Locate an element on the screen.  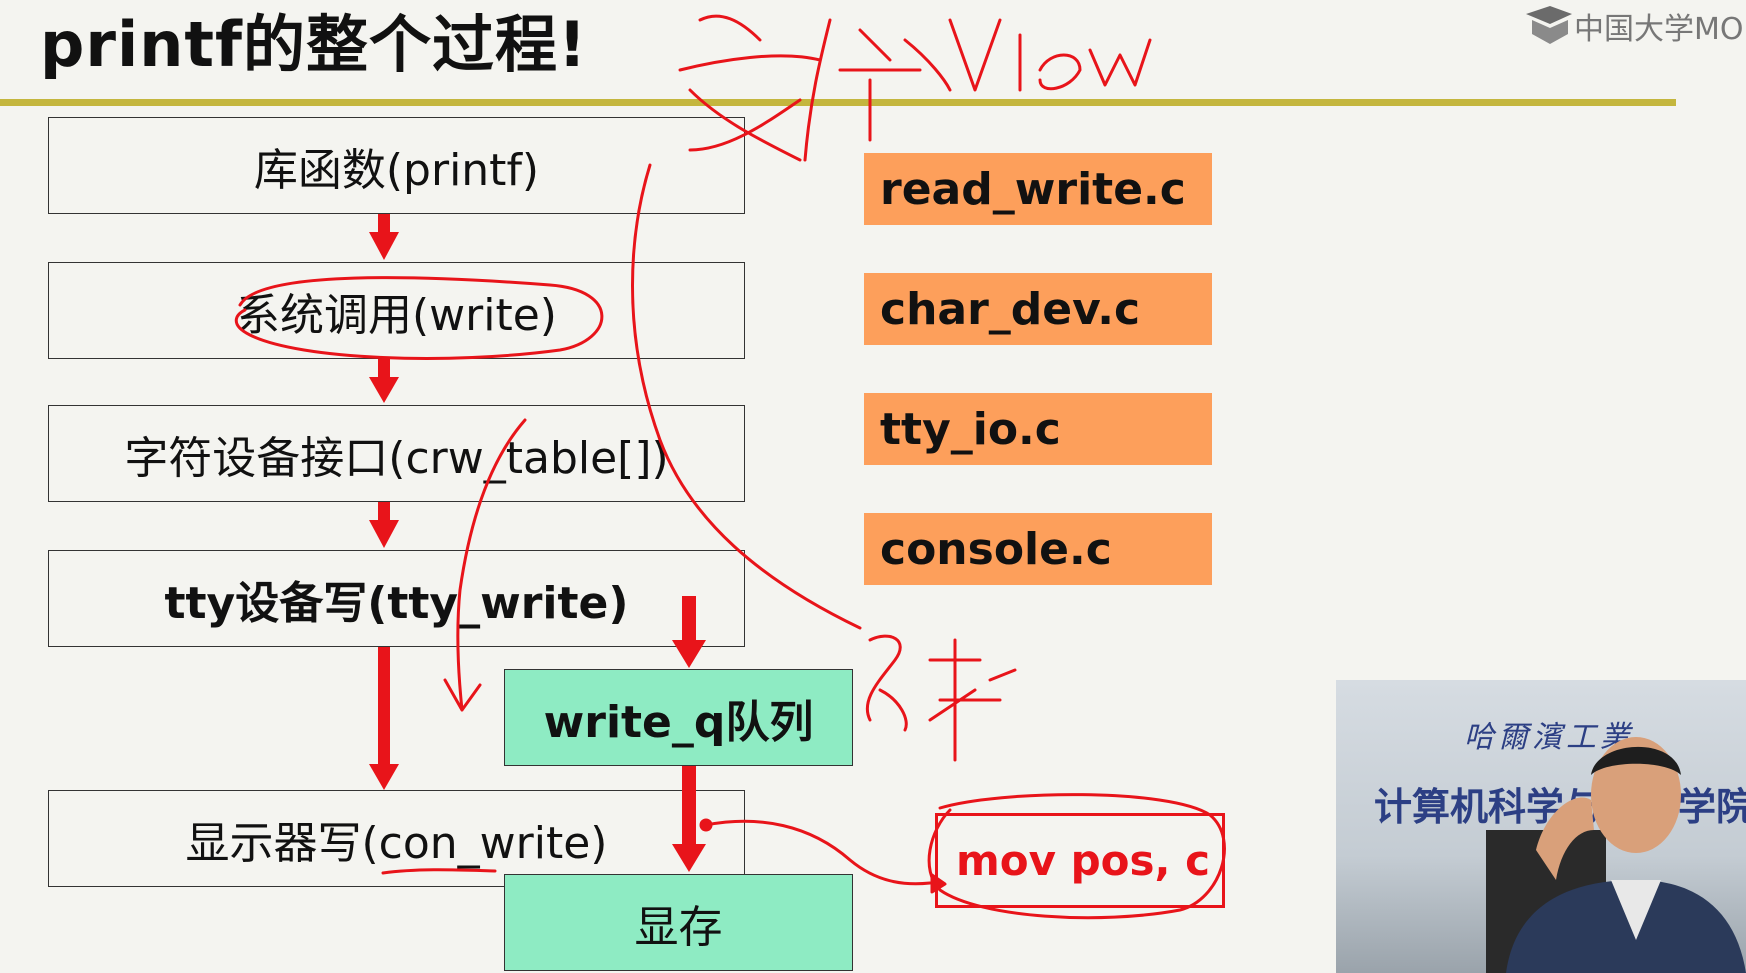
presenter-figure-icon is located at coordinates (1616, 855).